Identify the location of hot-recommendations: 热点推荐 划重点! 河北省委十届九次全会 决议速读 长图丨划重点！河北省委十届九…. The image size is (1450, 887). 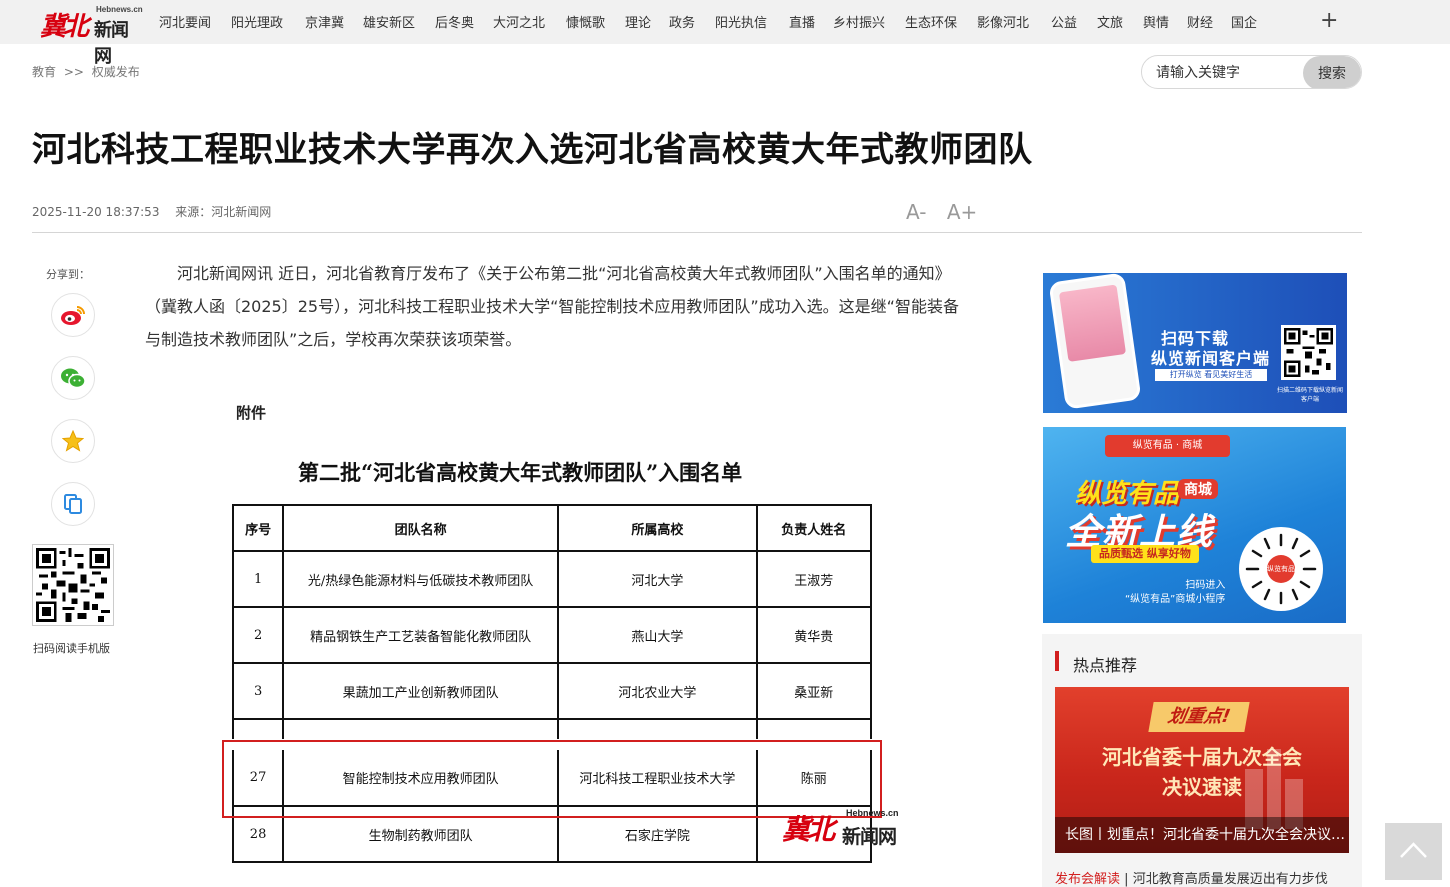
(1202, 760).